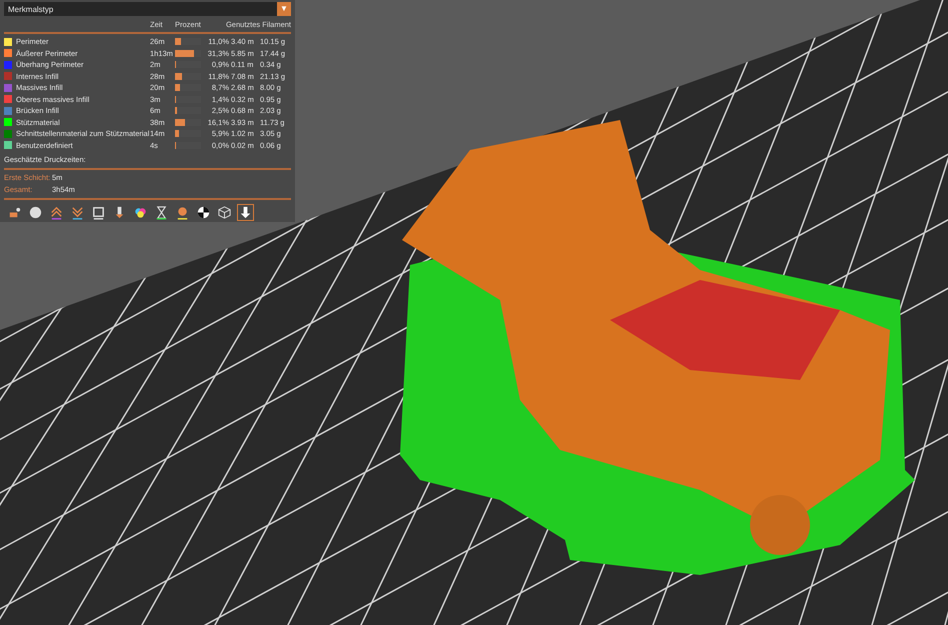 This screenshot has height=625, width=948. I want to click on view-type-dropdown: Merkmalstyp ▼, so click(147, 9).